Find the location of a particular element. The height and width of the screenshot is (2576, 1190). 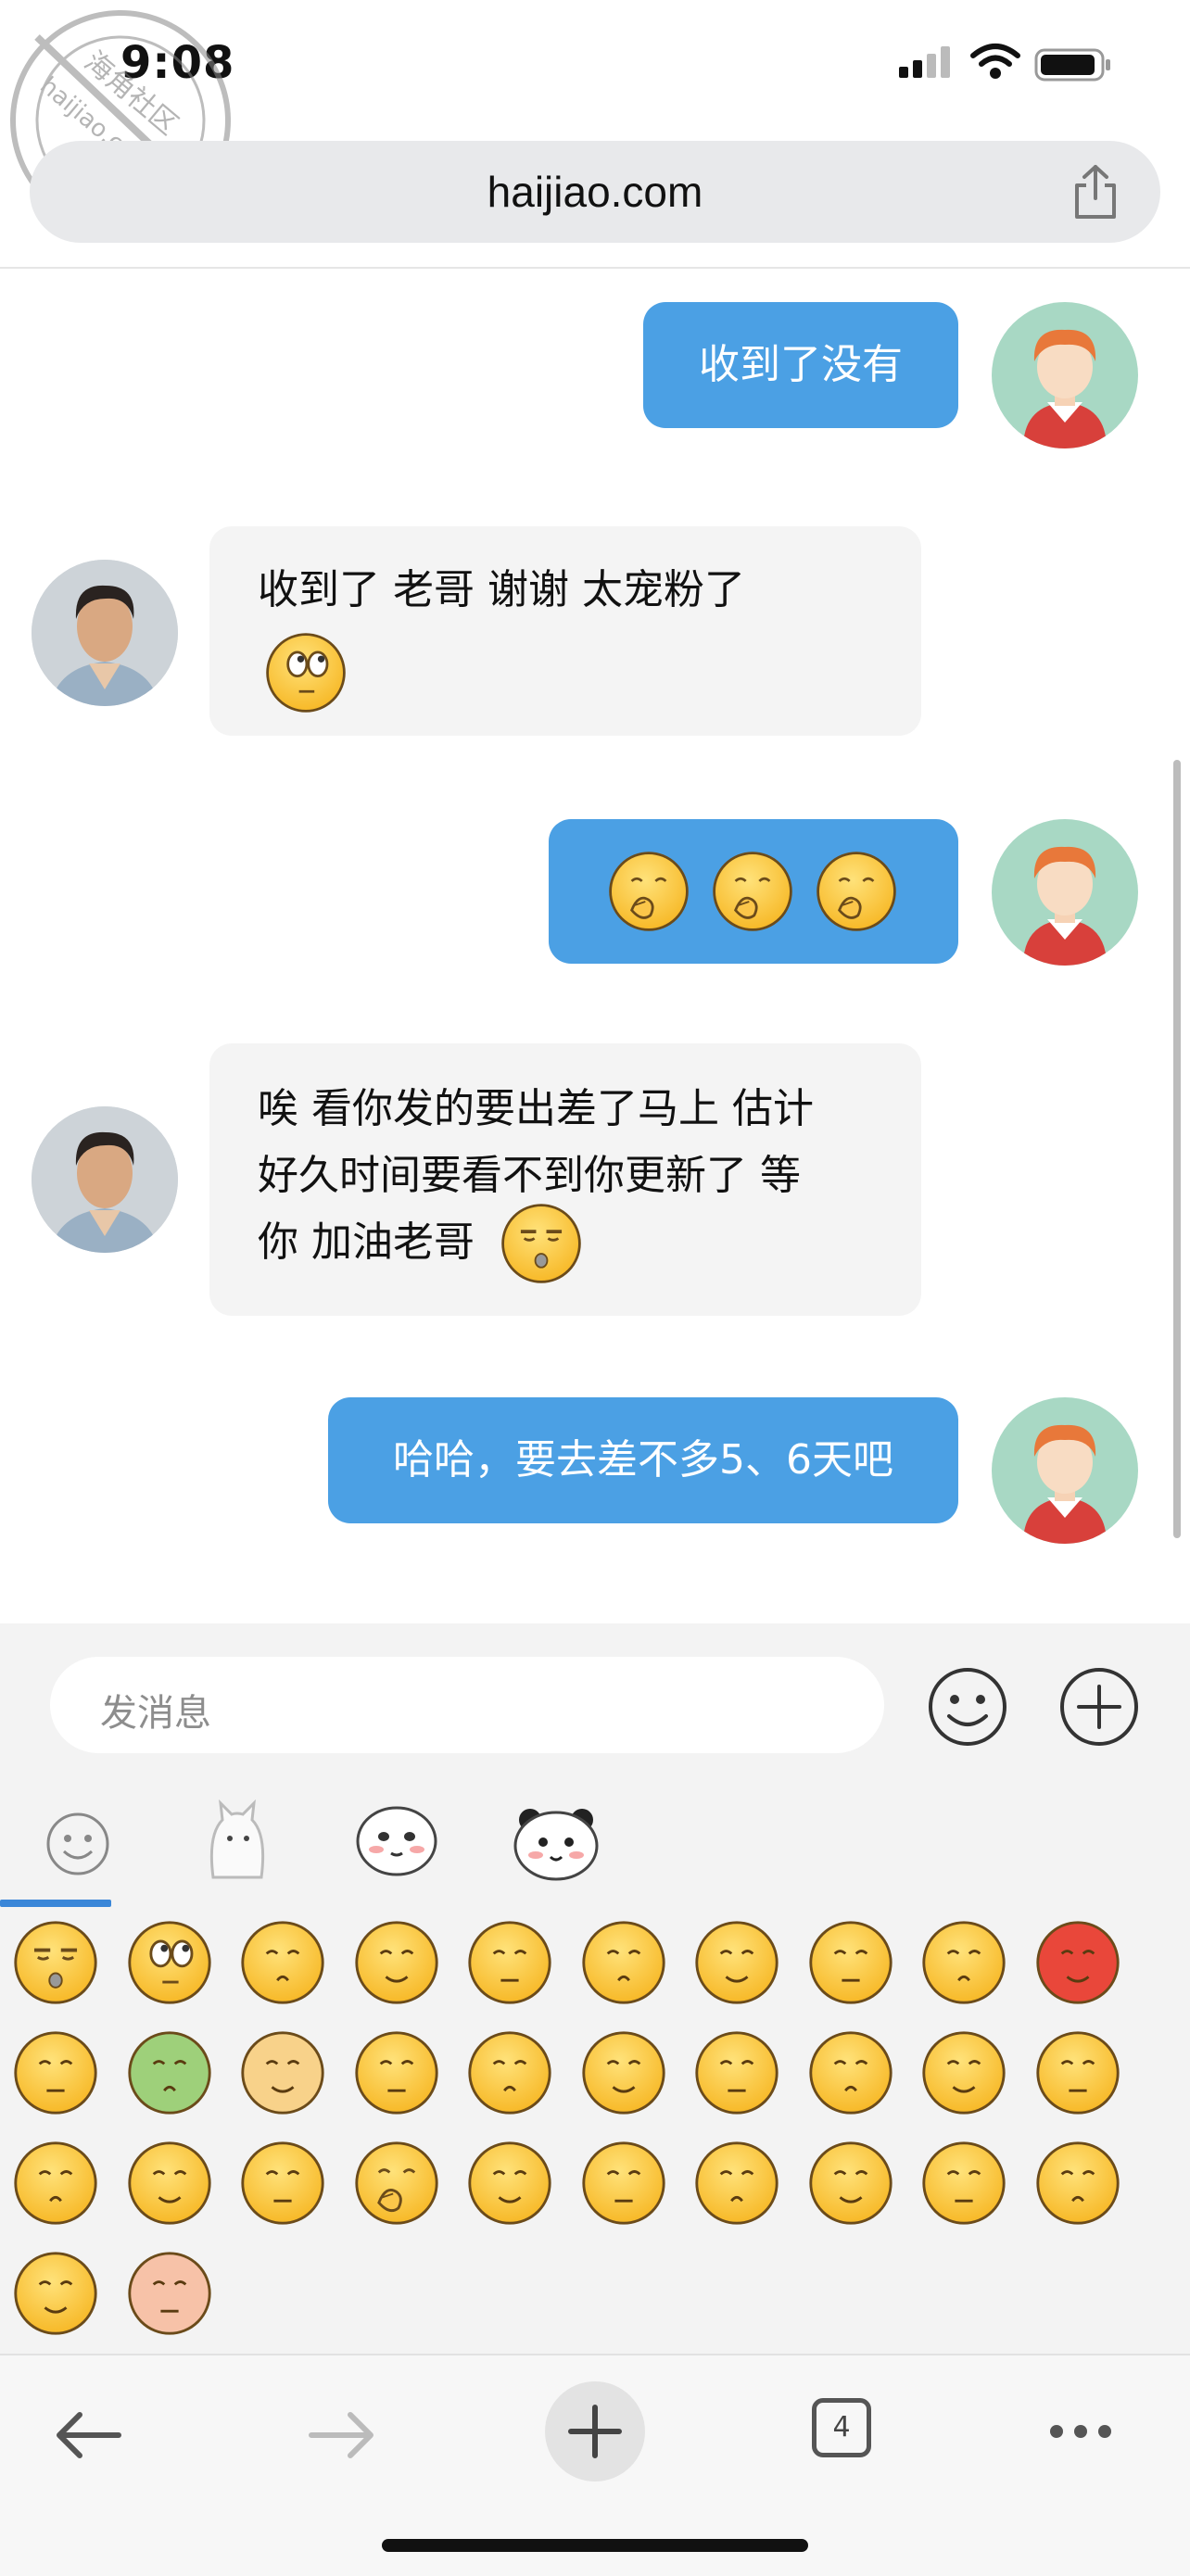

more-options-icon is located at coordinates (1080, 2431).